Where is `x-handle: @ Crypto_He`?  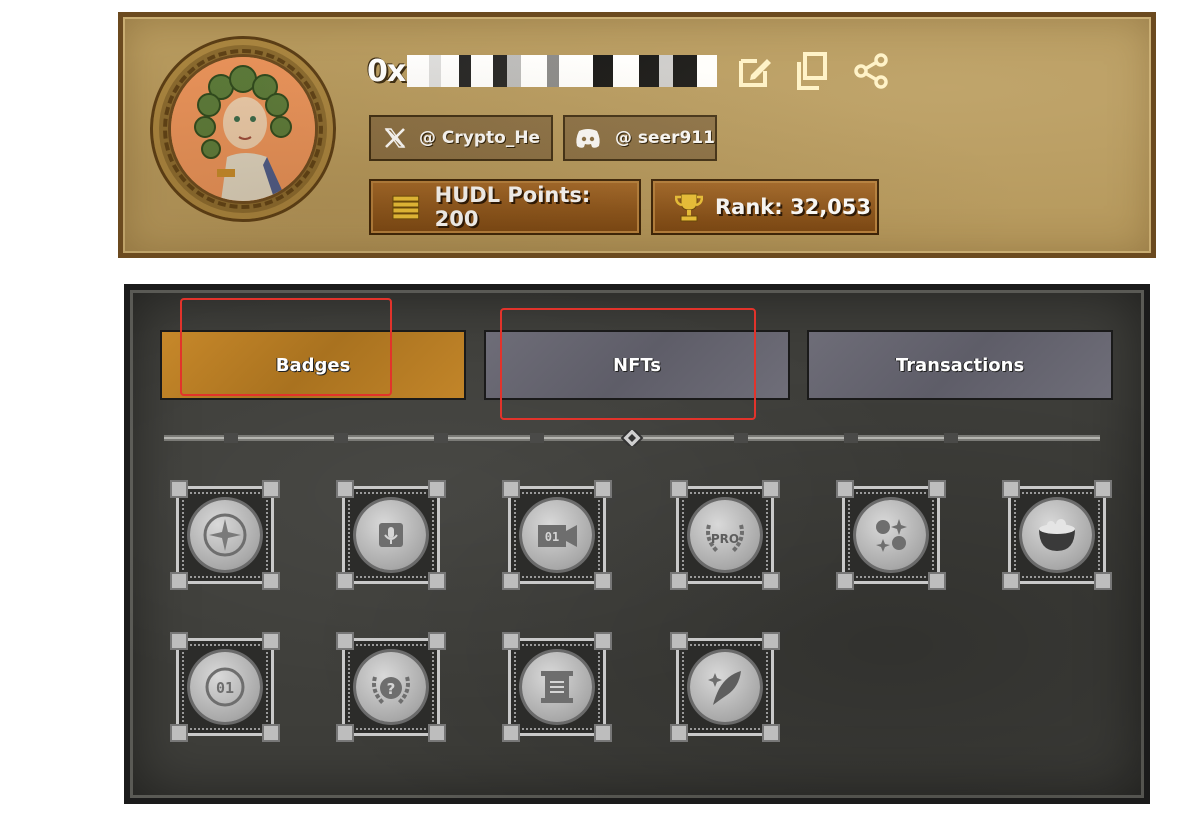 x-handle: @ Crypto_He is located at coordinates (480, 138).